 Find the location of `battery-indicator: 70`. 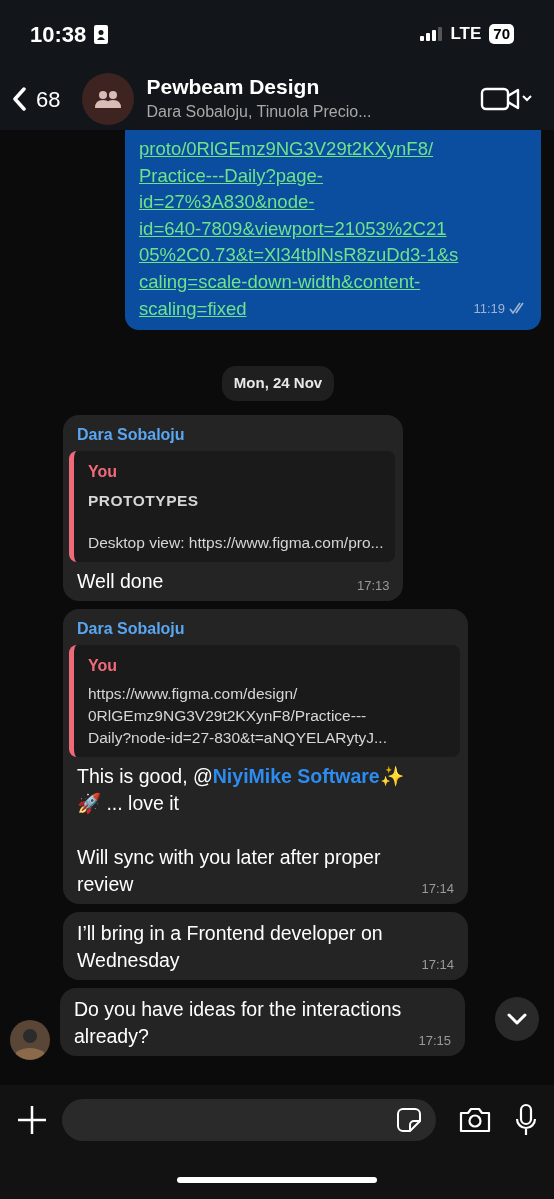

battery-indicator: 70 is located at coordinates (501, 34).